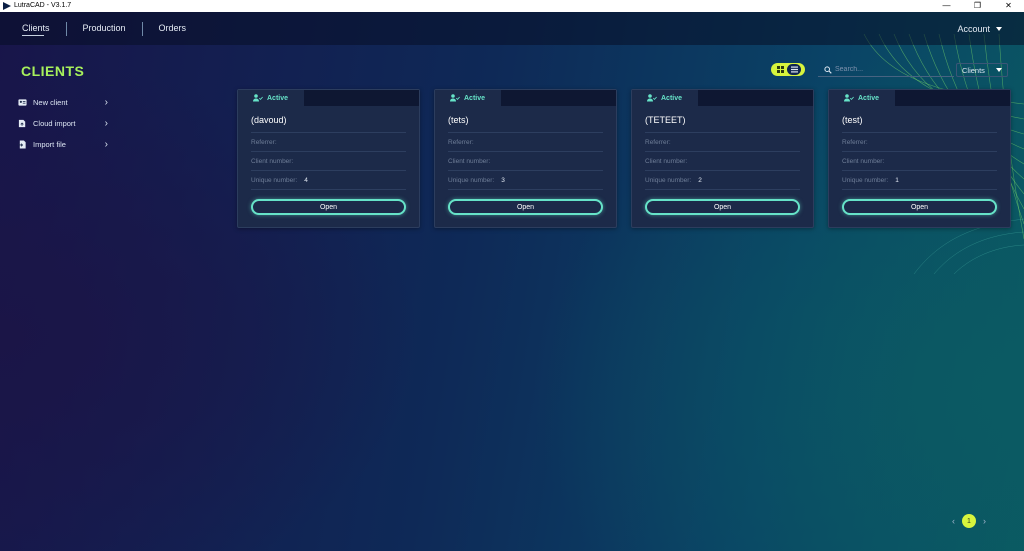 The width and height of the screenshot is (1024, 551). Describe the element at coordinates (919, 179) in the screenshot. I see `unique-number-row: Unique number: 1` at that location.